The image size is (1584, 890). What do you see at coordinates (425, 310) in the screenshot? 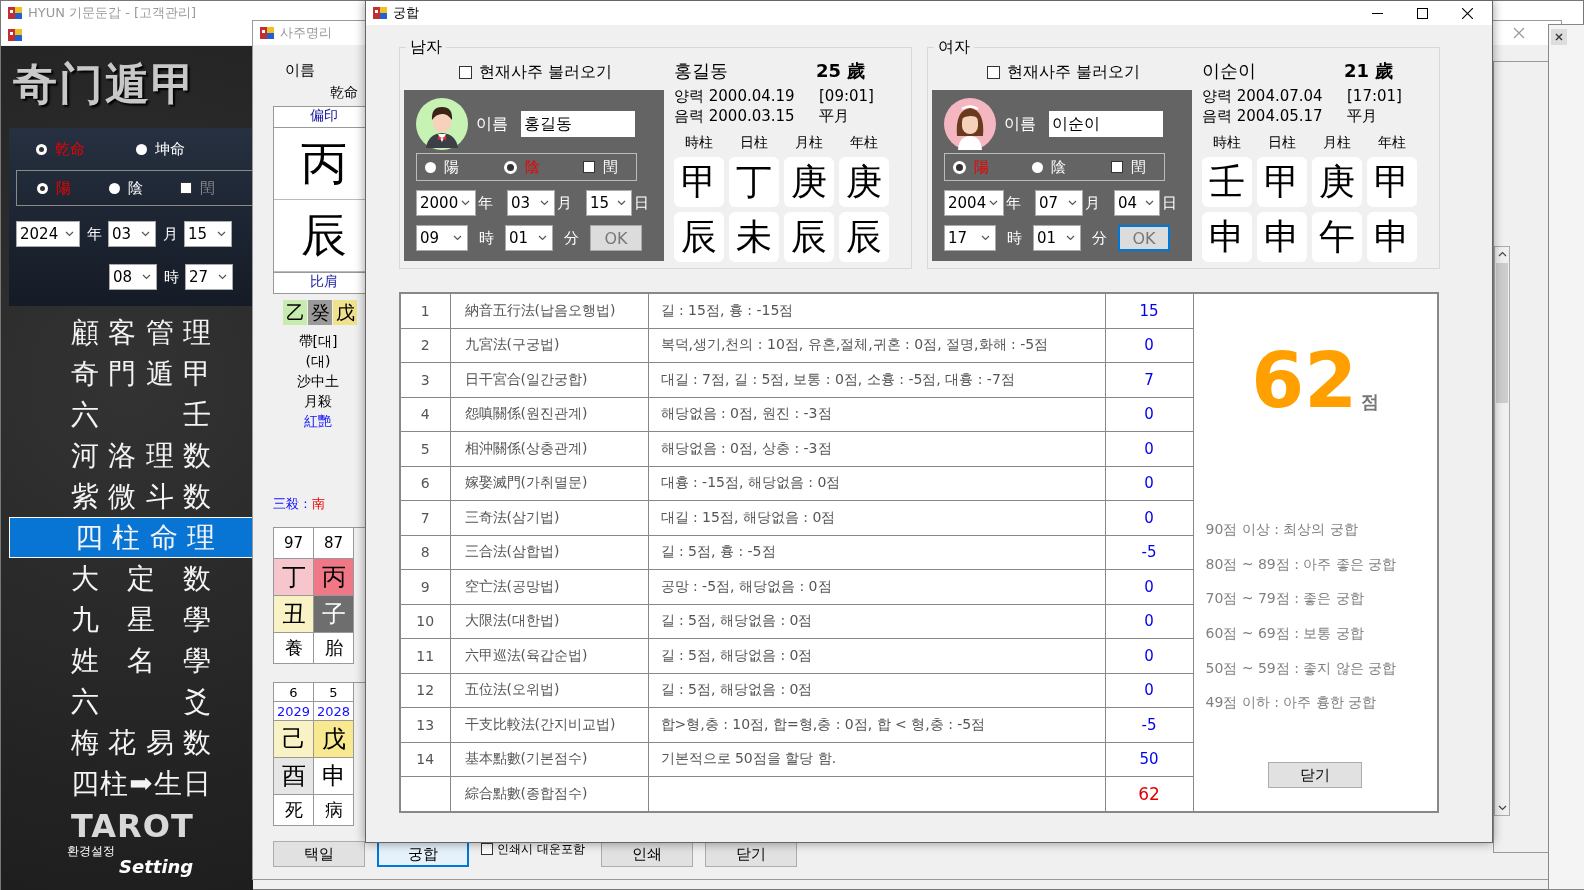
I see `table-cell: 1` at bounding box center [425, 310].